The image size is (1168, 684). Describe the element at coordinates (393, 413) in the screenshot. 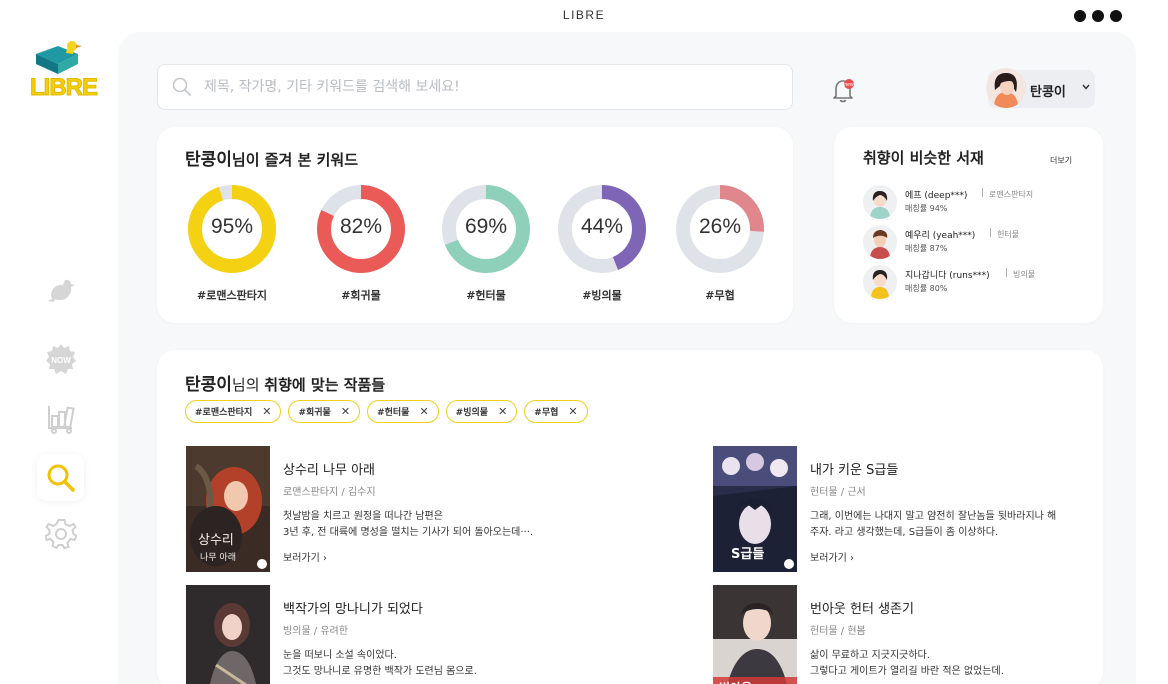

I see `chip-label: #헌터물` at that location.